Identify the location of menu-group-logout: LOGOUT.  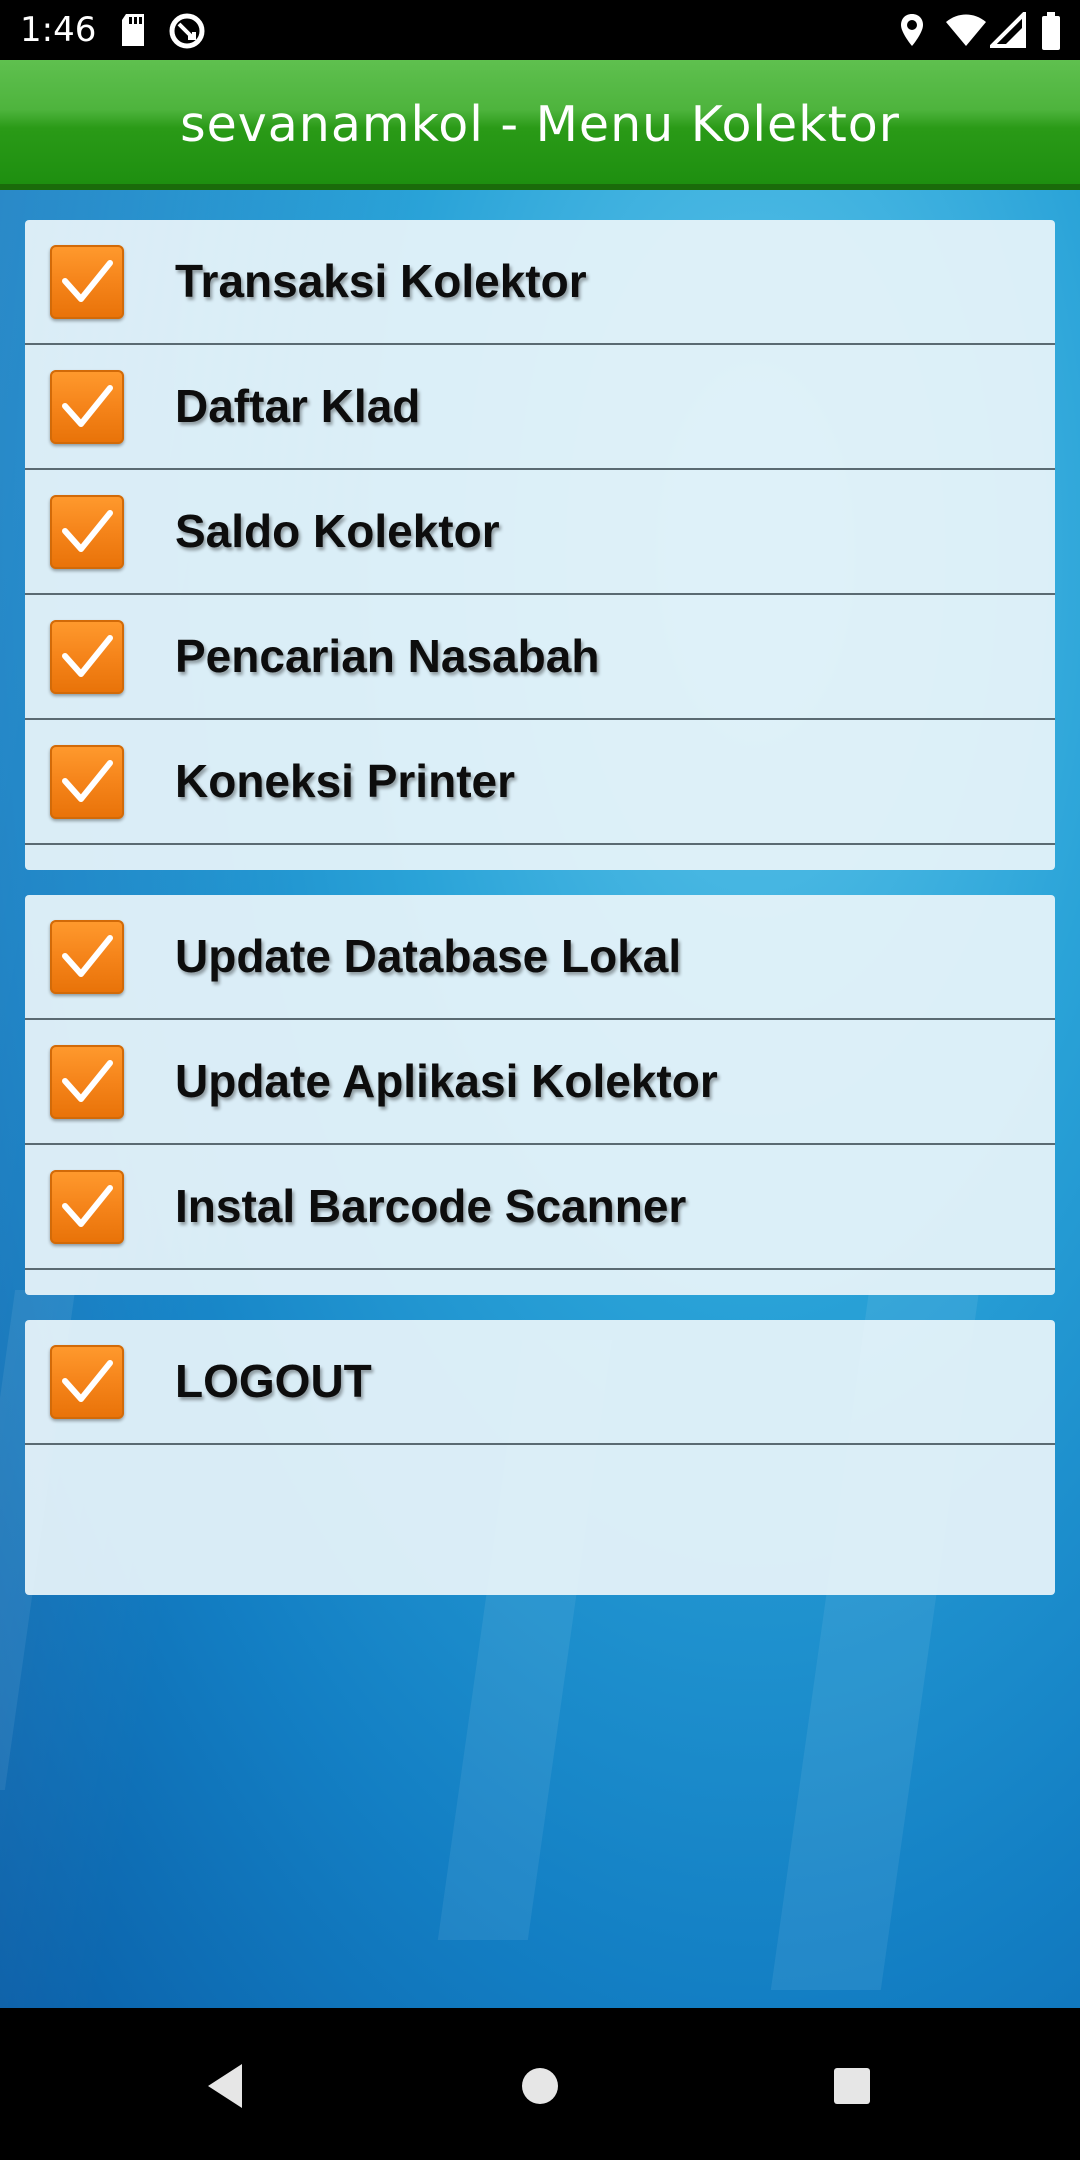
(540, 1457).